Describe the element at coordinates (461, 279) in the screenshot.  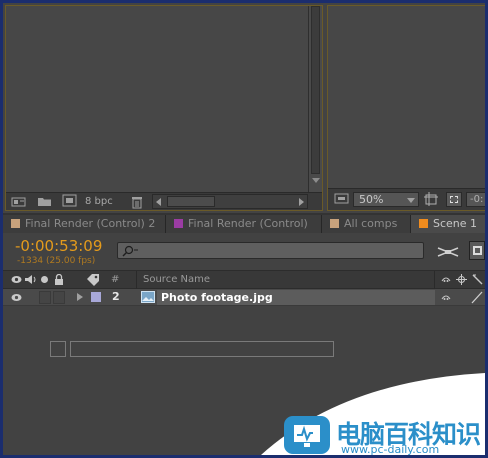
I see `collapse-transformations-icon` at that location.